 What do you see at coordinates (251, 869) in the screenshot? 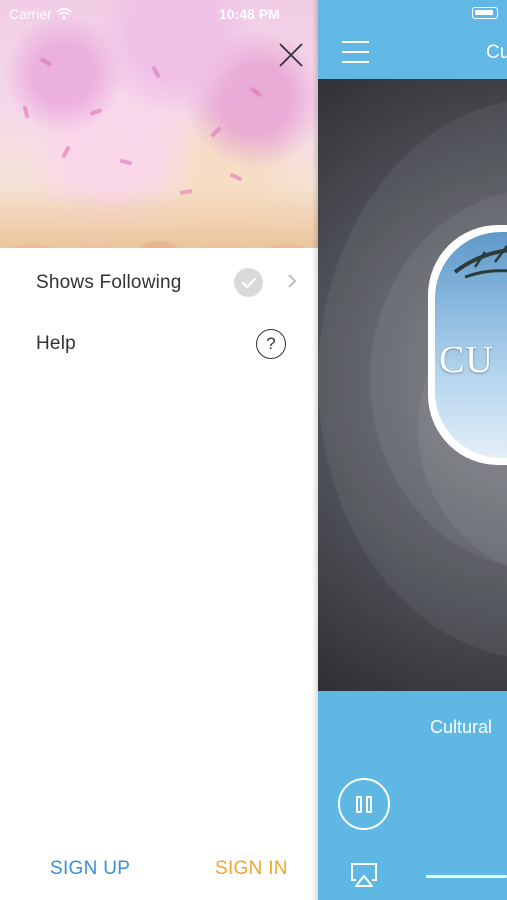
I see `sign-in-button: SIGN IN` at bounding box center [251, 869].